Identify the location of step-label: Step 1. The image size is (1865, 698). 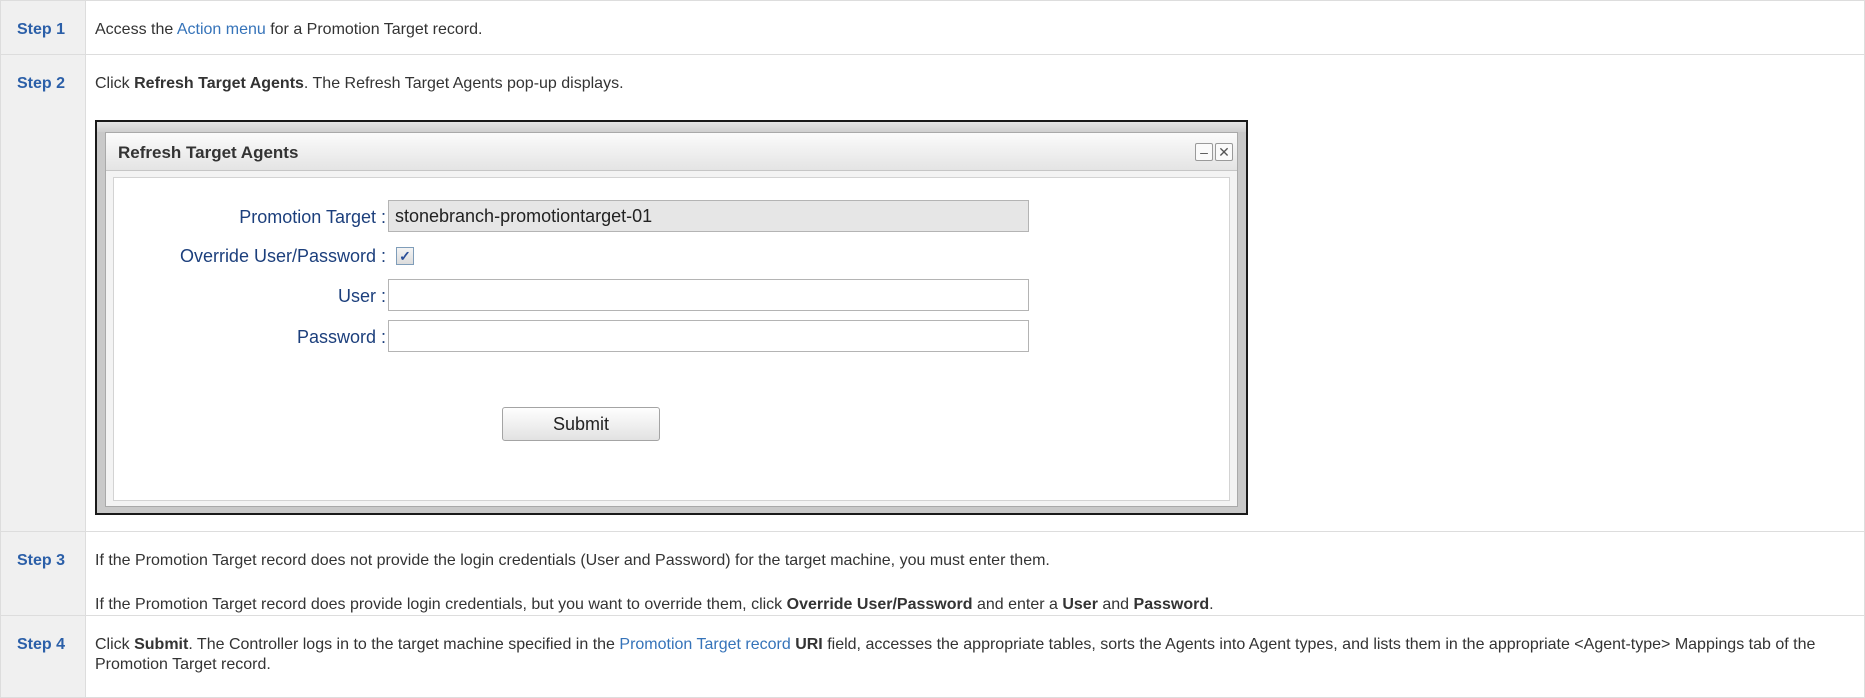
(43, 27).